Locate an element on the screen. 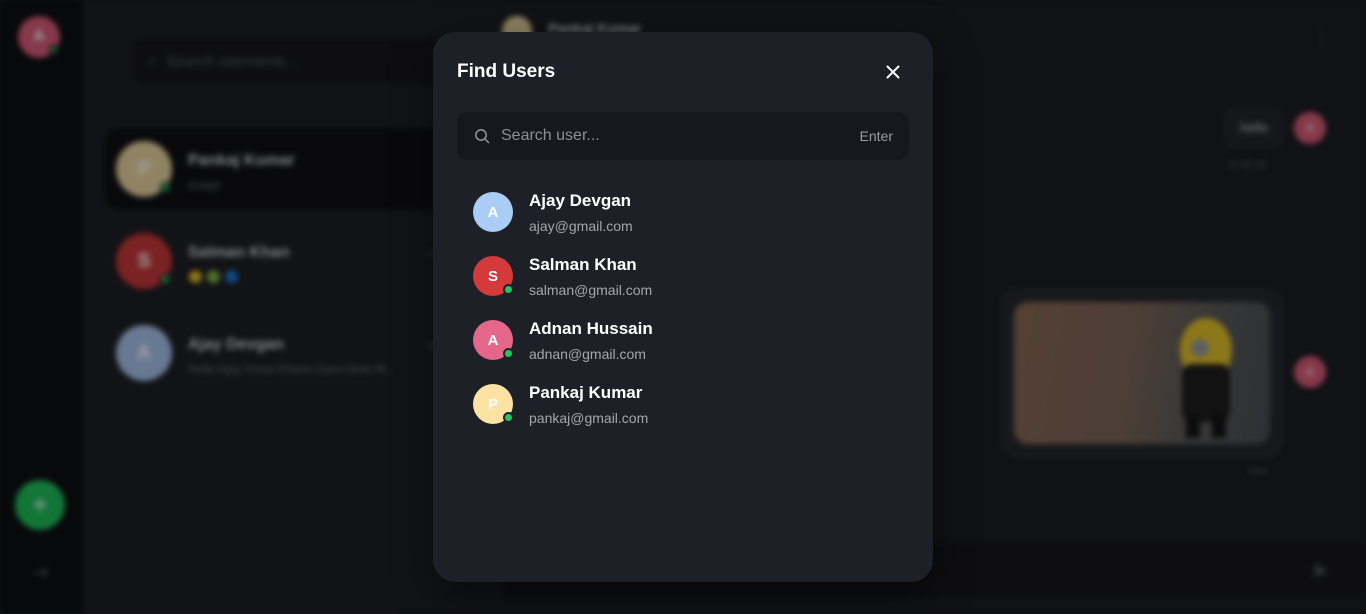 The height and width of the screenshot is (614, 1366). user-result-item: S Salman Khan salman@gmail.com is located at coordinates (683, 276).